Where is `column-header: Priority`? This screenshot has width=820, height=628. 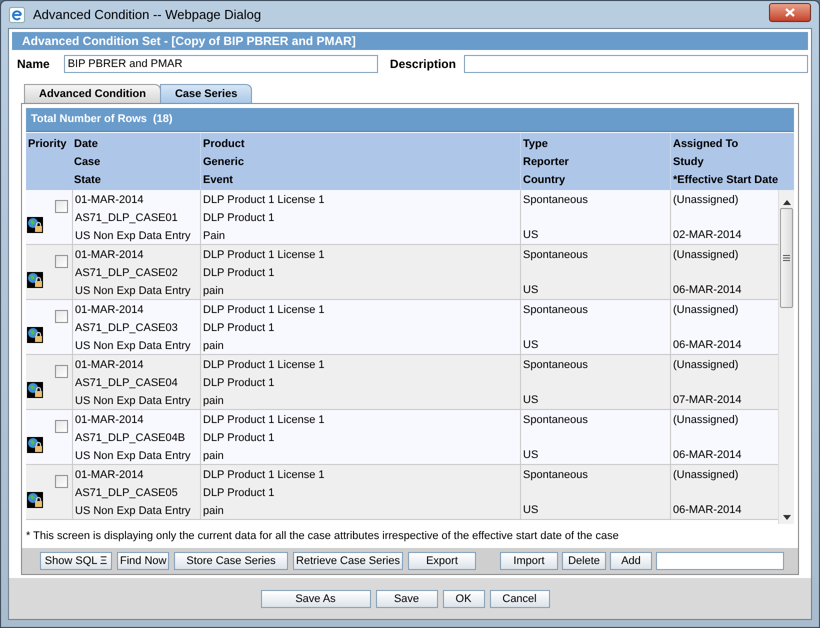 column-header: Priority is located at coordinates (50, 145).